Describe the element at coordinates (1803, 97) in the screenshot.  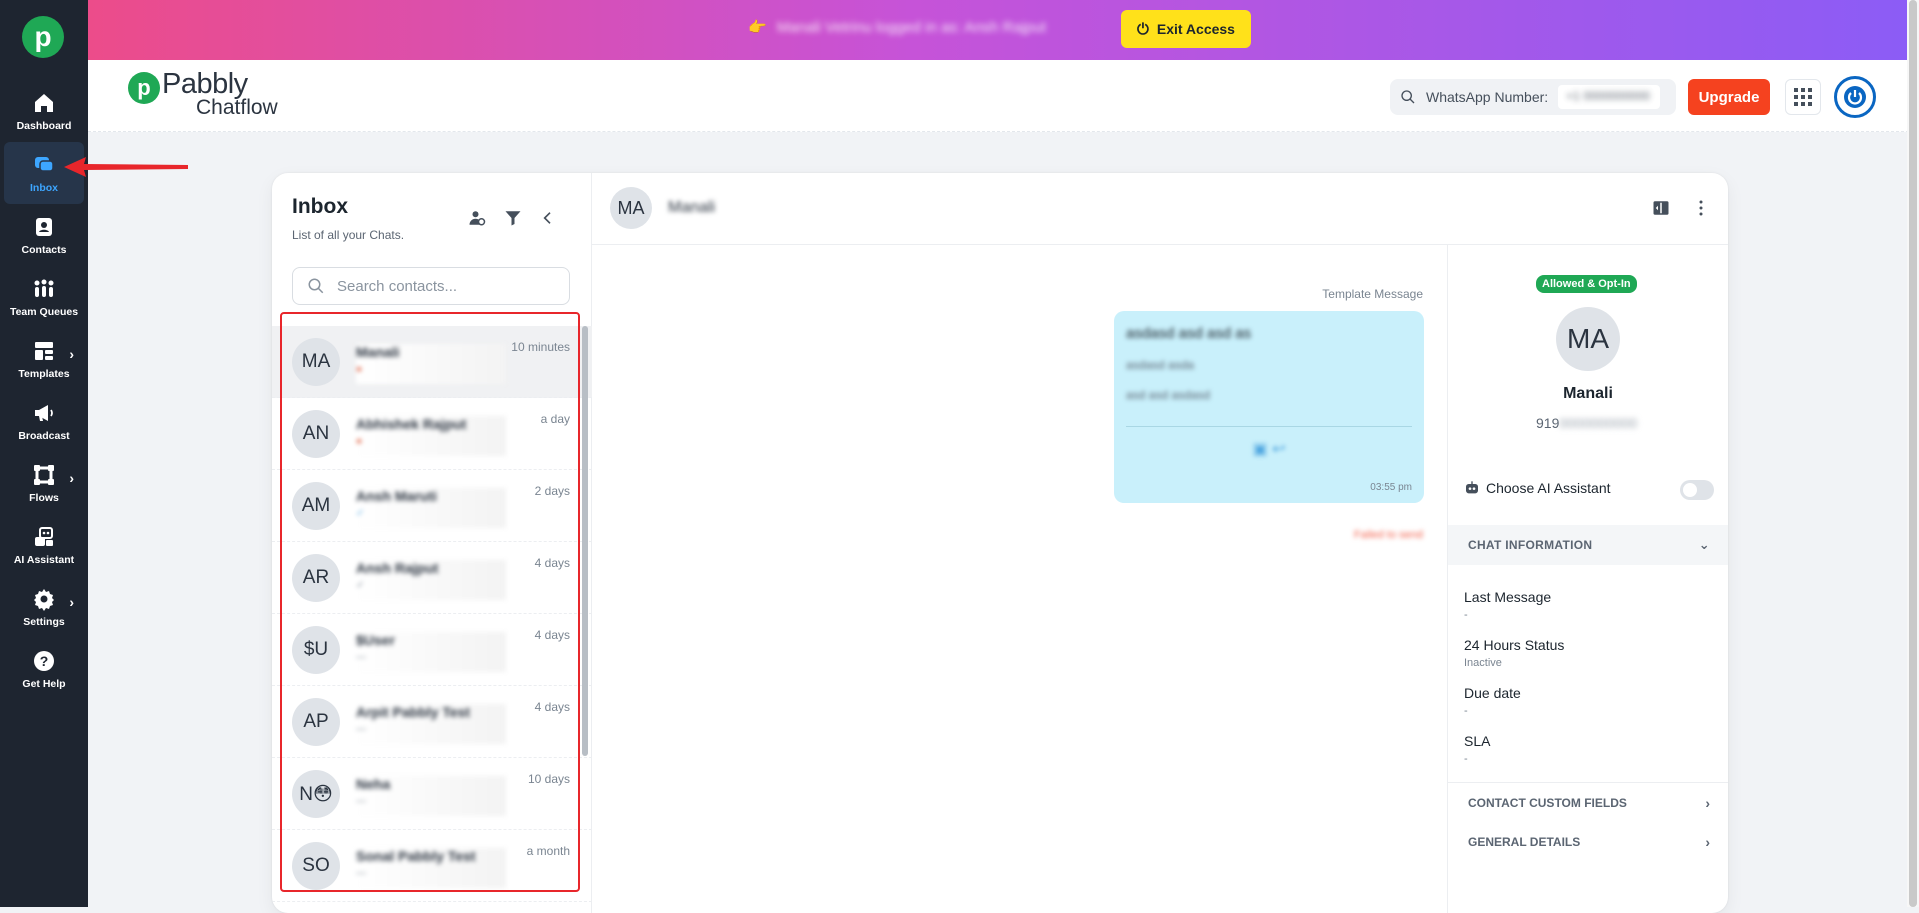
I see `apps-grid-button` at that location.